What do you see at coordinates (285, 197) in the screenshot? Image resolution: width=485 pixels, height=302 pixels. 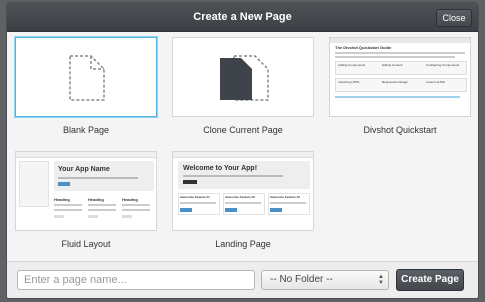 I see `preview-feature: Awesome Feature #3` at bounding box center [285, 197].